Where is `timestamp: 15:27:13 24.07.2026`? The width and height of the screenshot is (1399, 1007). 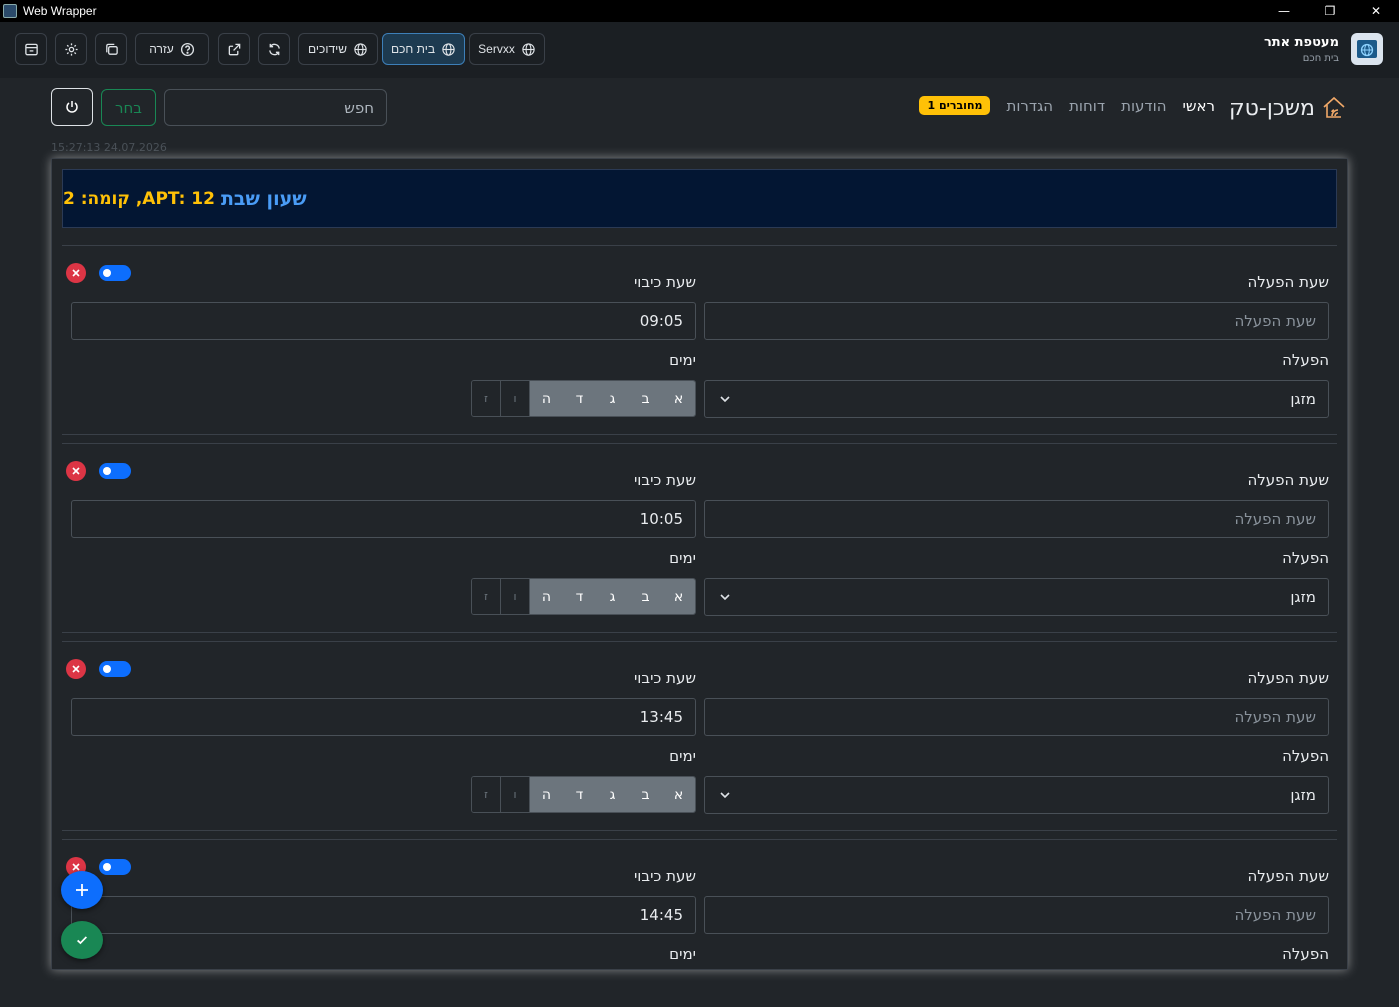
timestamp: 15:27:13 24.07.2026 is located at coordinates (109, 147).